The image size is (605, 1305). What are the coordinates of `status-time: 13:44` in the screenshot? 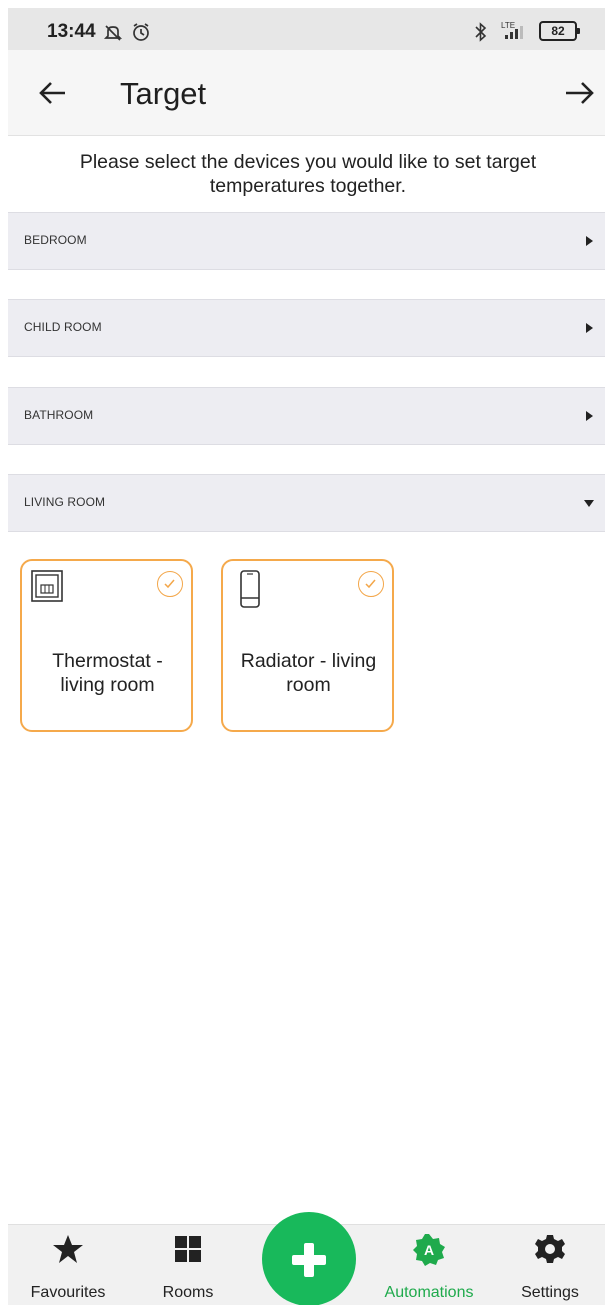 It's located at (71, 31).